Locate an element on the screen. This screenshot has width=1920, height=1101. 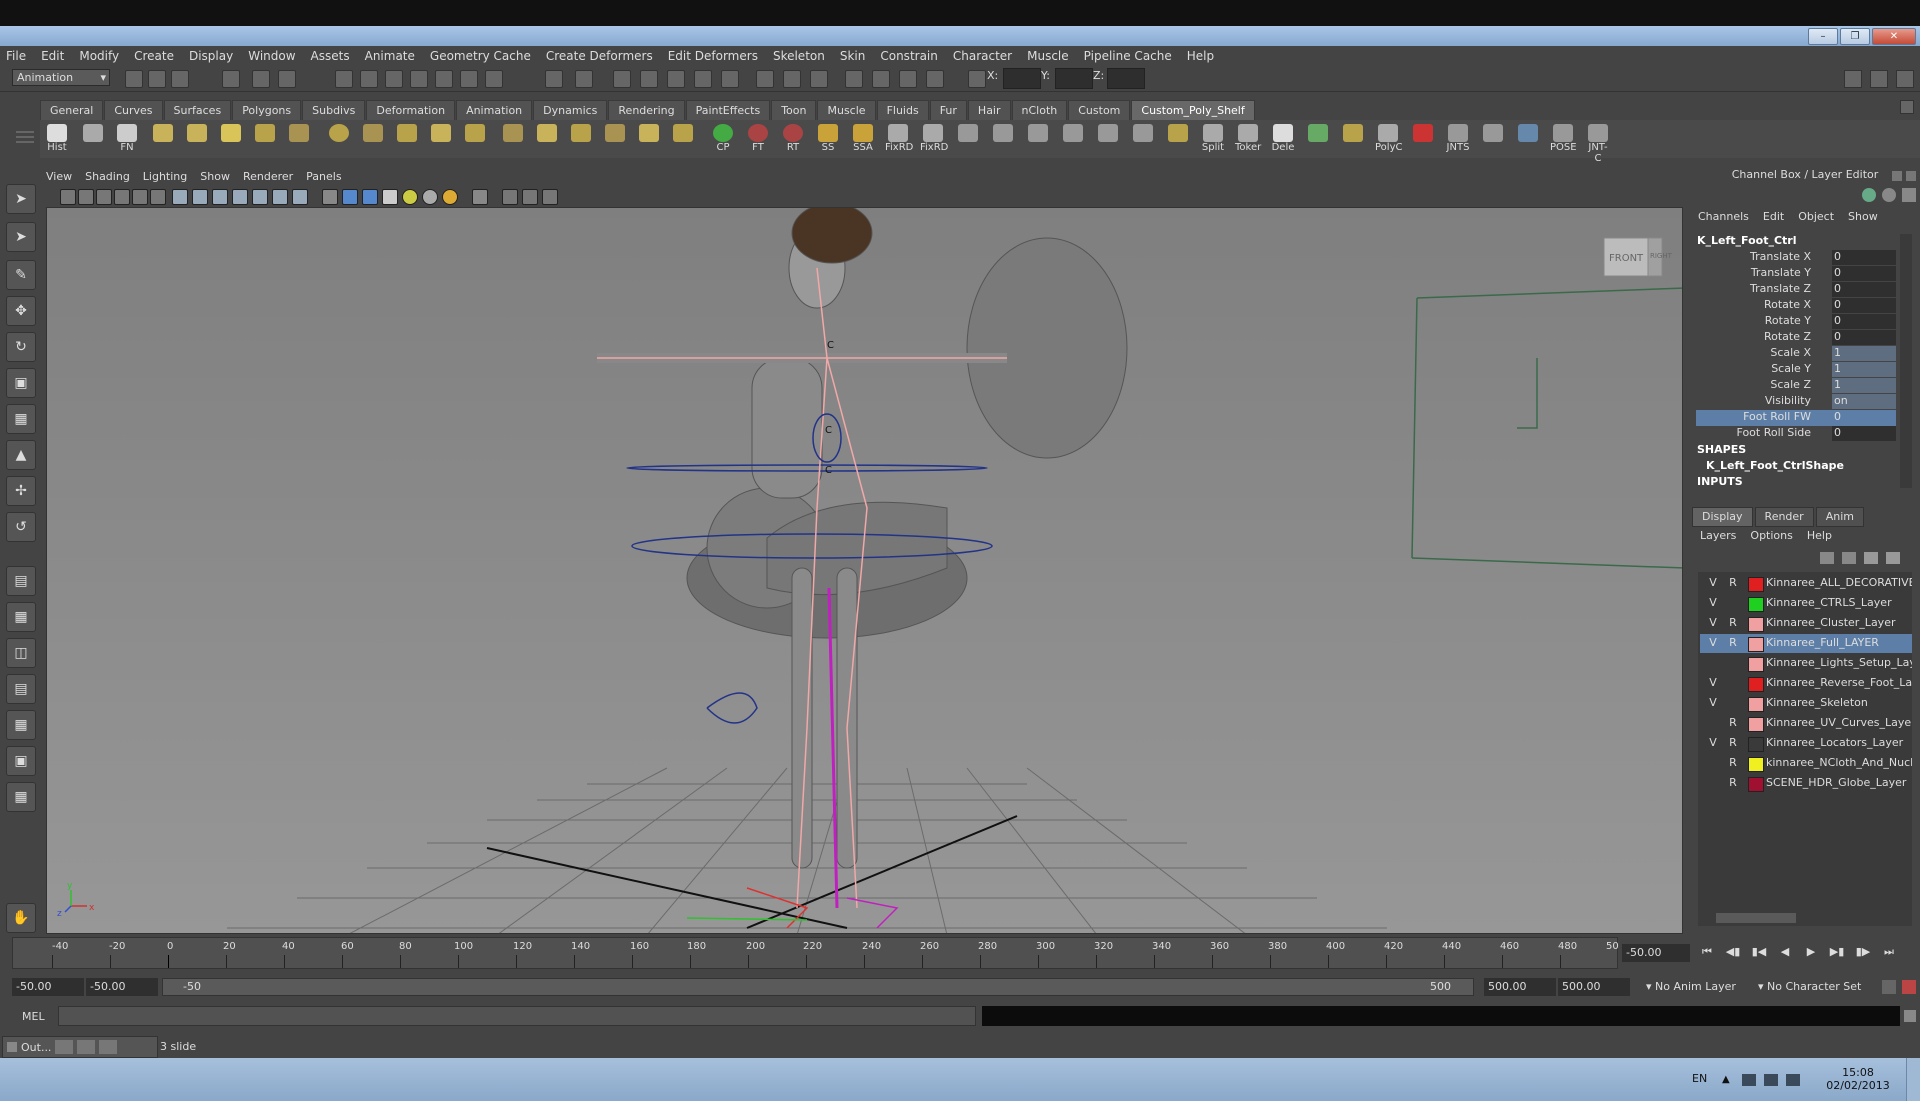
select-highlight-icon is located at coordinates (584, 79).